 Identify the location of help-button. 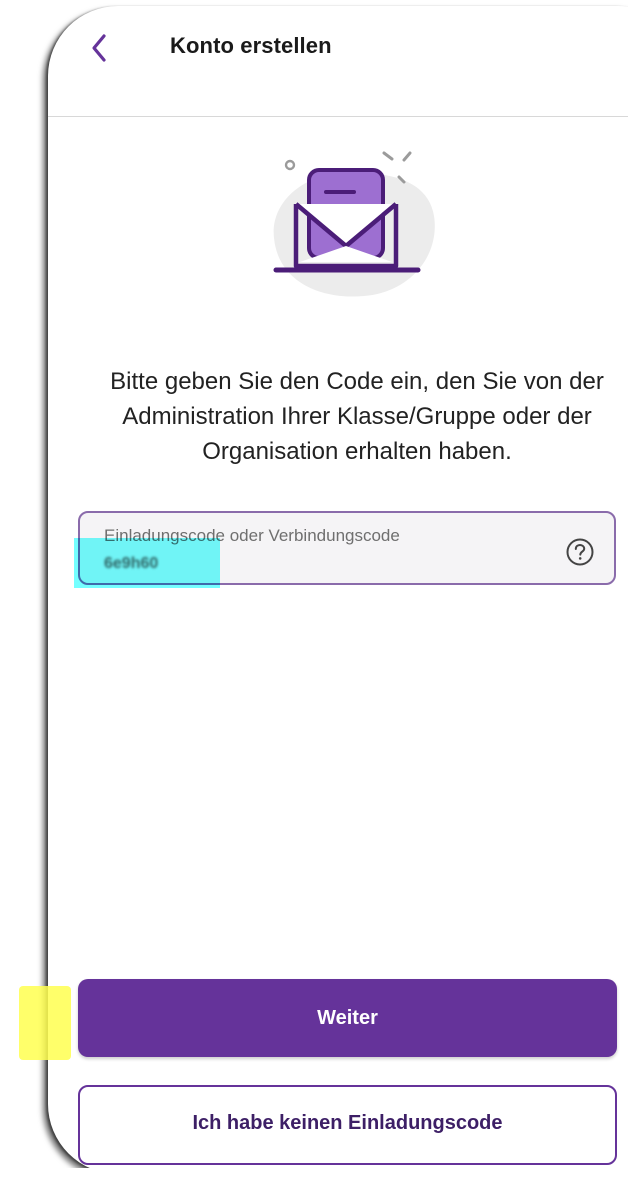
(580, 552).